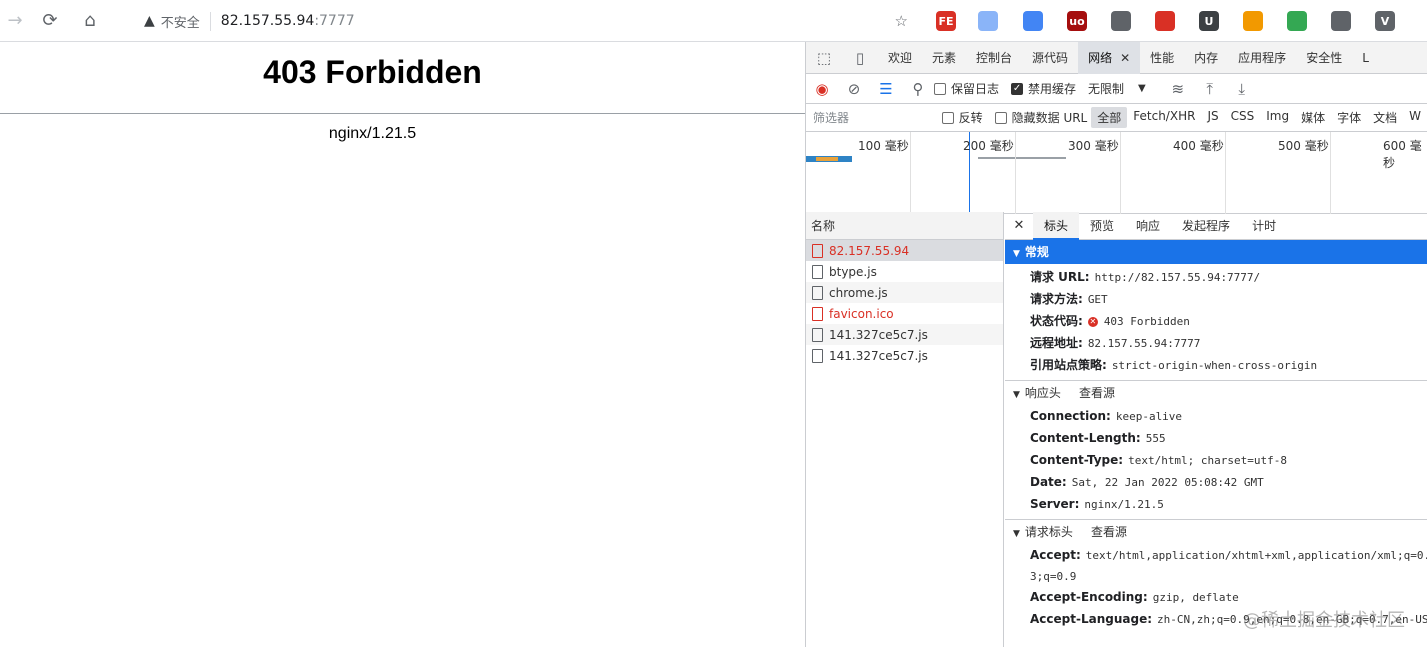  What do you see at coordinates (1415, 117) in the screenshot?
I see `filter-type-button: W` at bounding box center [1415, 117].